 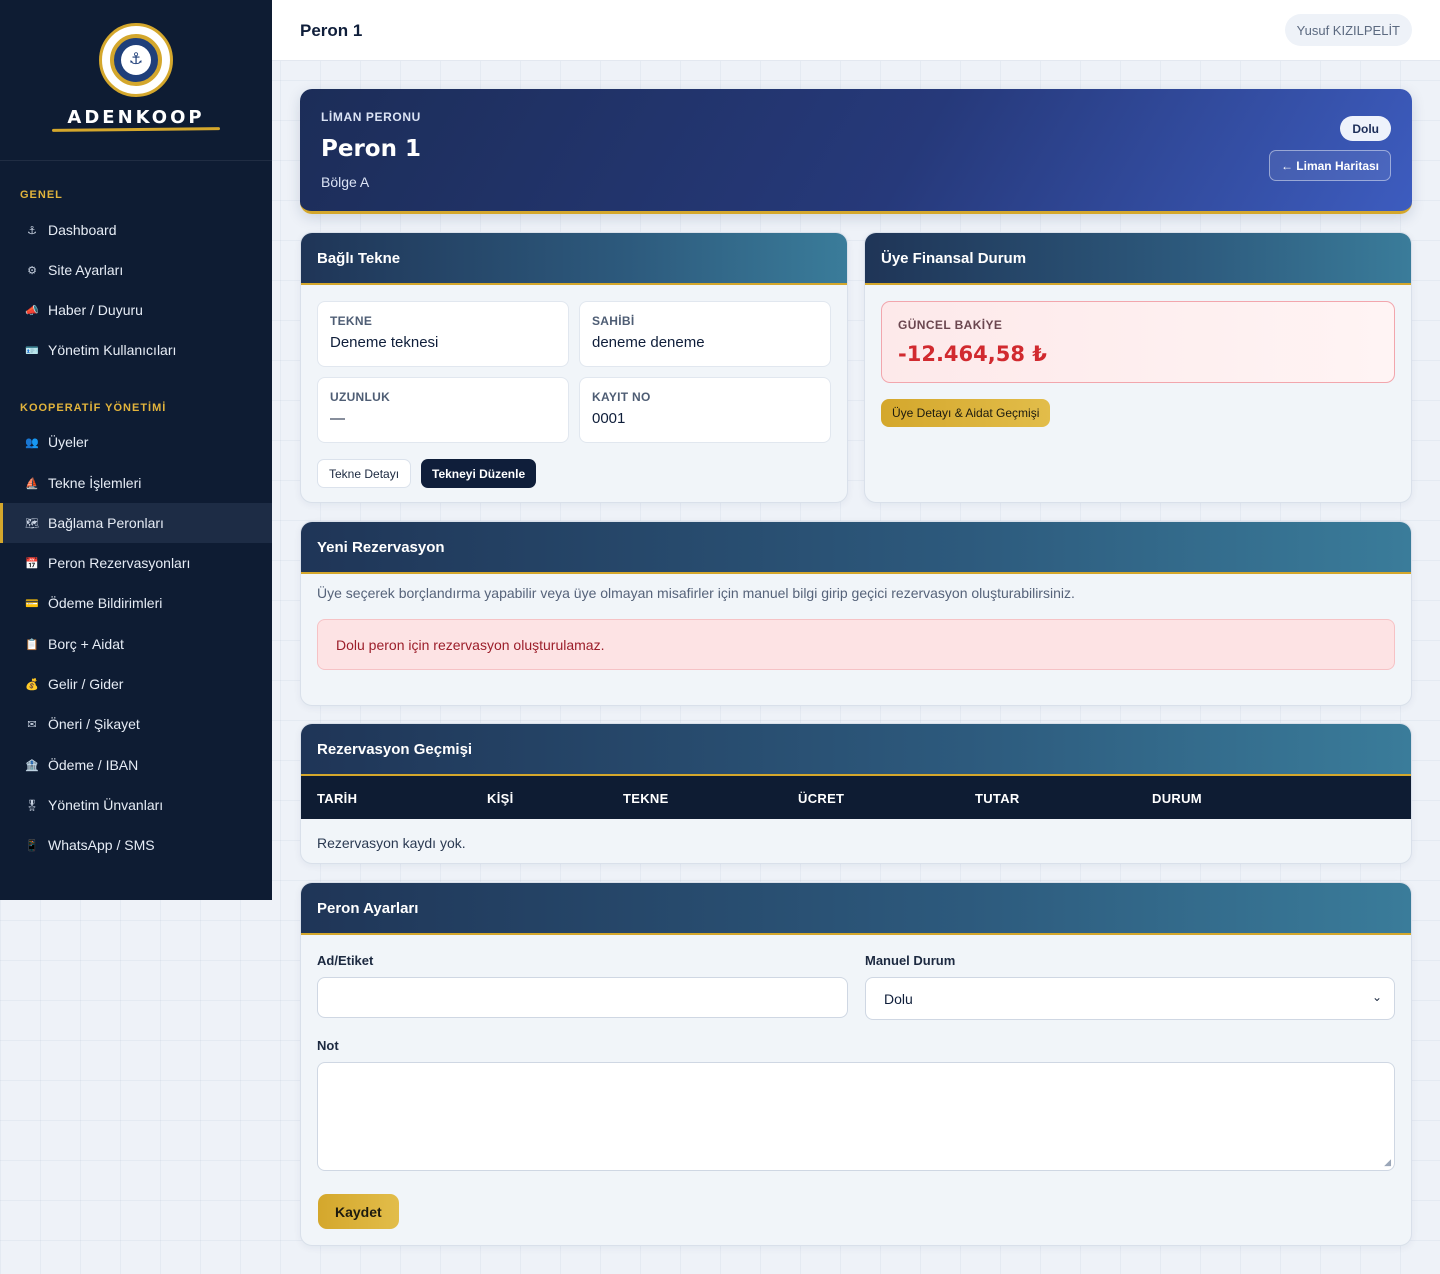 I want to click on sidebar-item-mooring-piers: 🗺 Bağlama Peronları, so click(x=136, y=523).